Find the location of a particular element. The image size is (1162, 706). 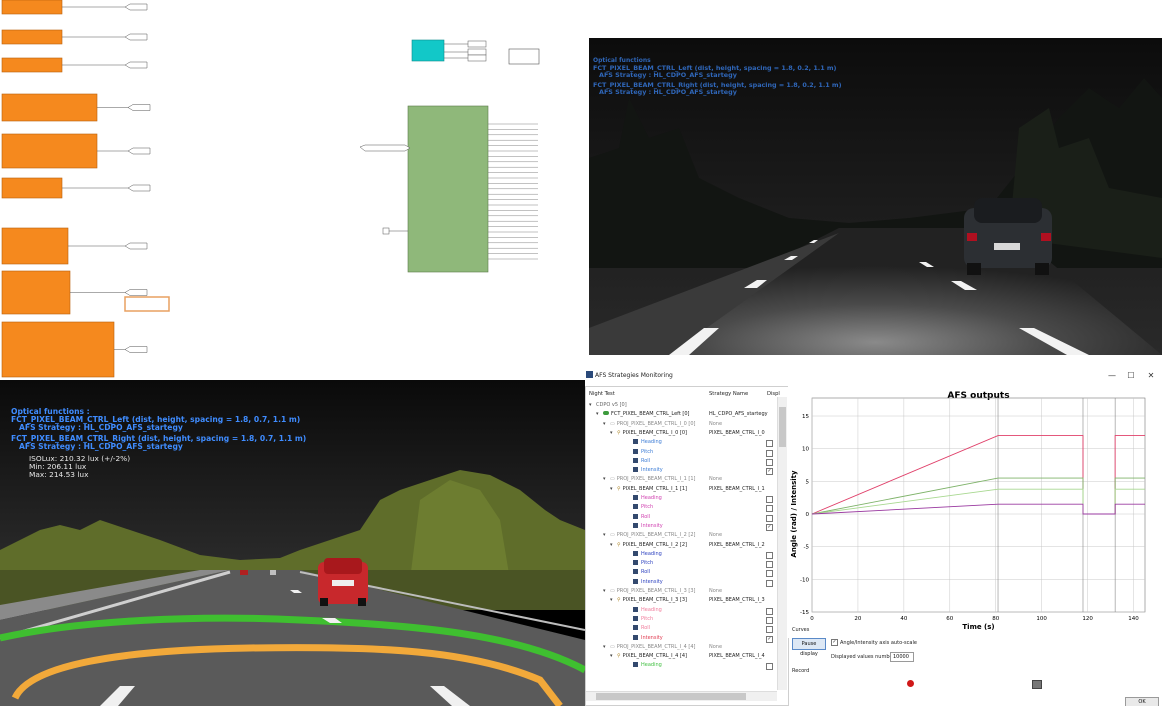

tree-control: ▾ ⚲ PIXEL_BEAM_CTRL_I_1 [1] is located at coordinates (648, 489).